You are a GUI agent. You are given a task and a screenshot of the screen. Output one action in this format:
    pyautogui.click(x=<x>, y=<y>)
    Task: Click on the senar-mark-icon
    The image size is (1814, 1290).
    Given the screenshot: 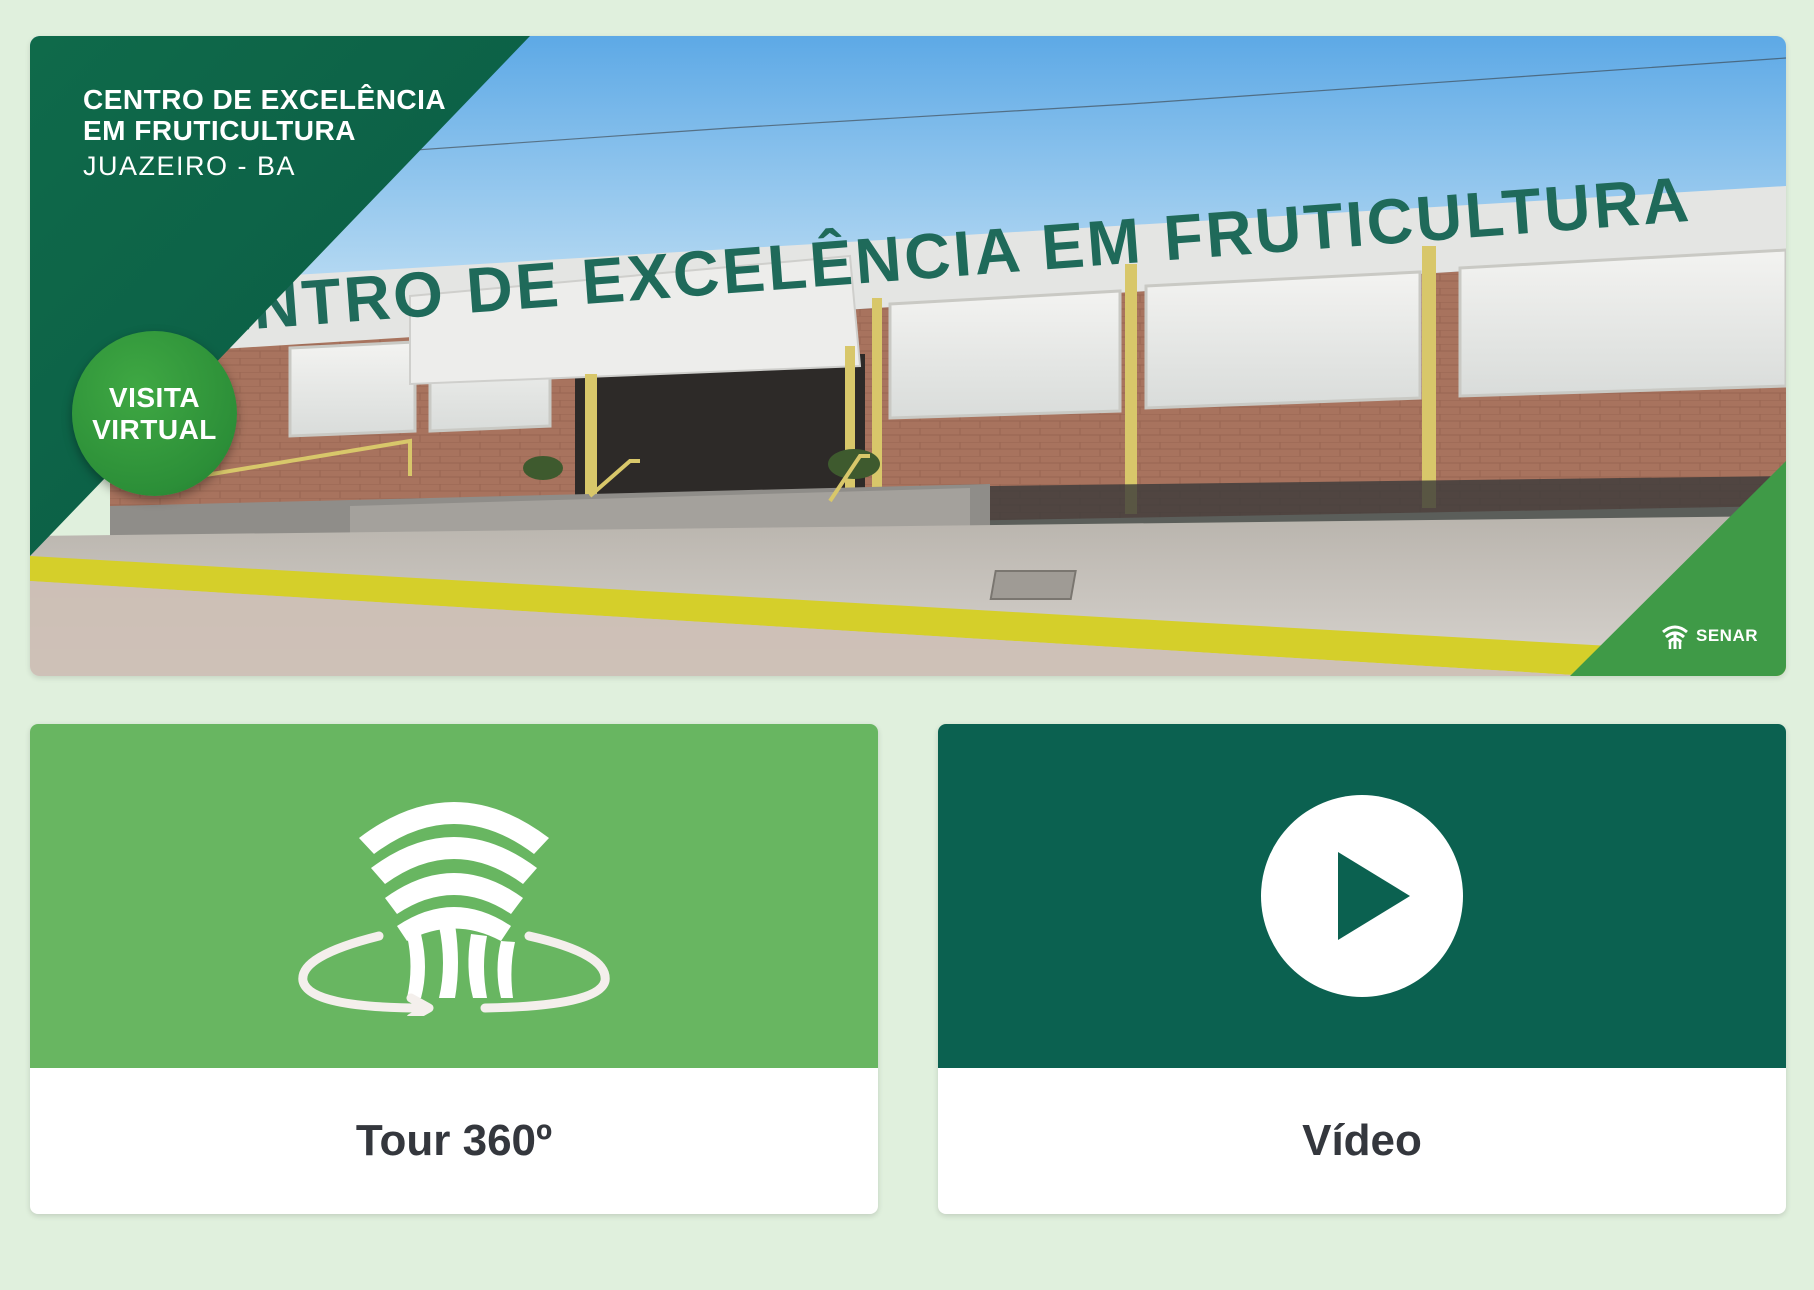 What is the action you would take?
    pyautogui.click(x=1675, y=637)
    